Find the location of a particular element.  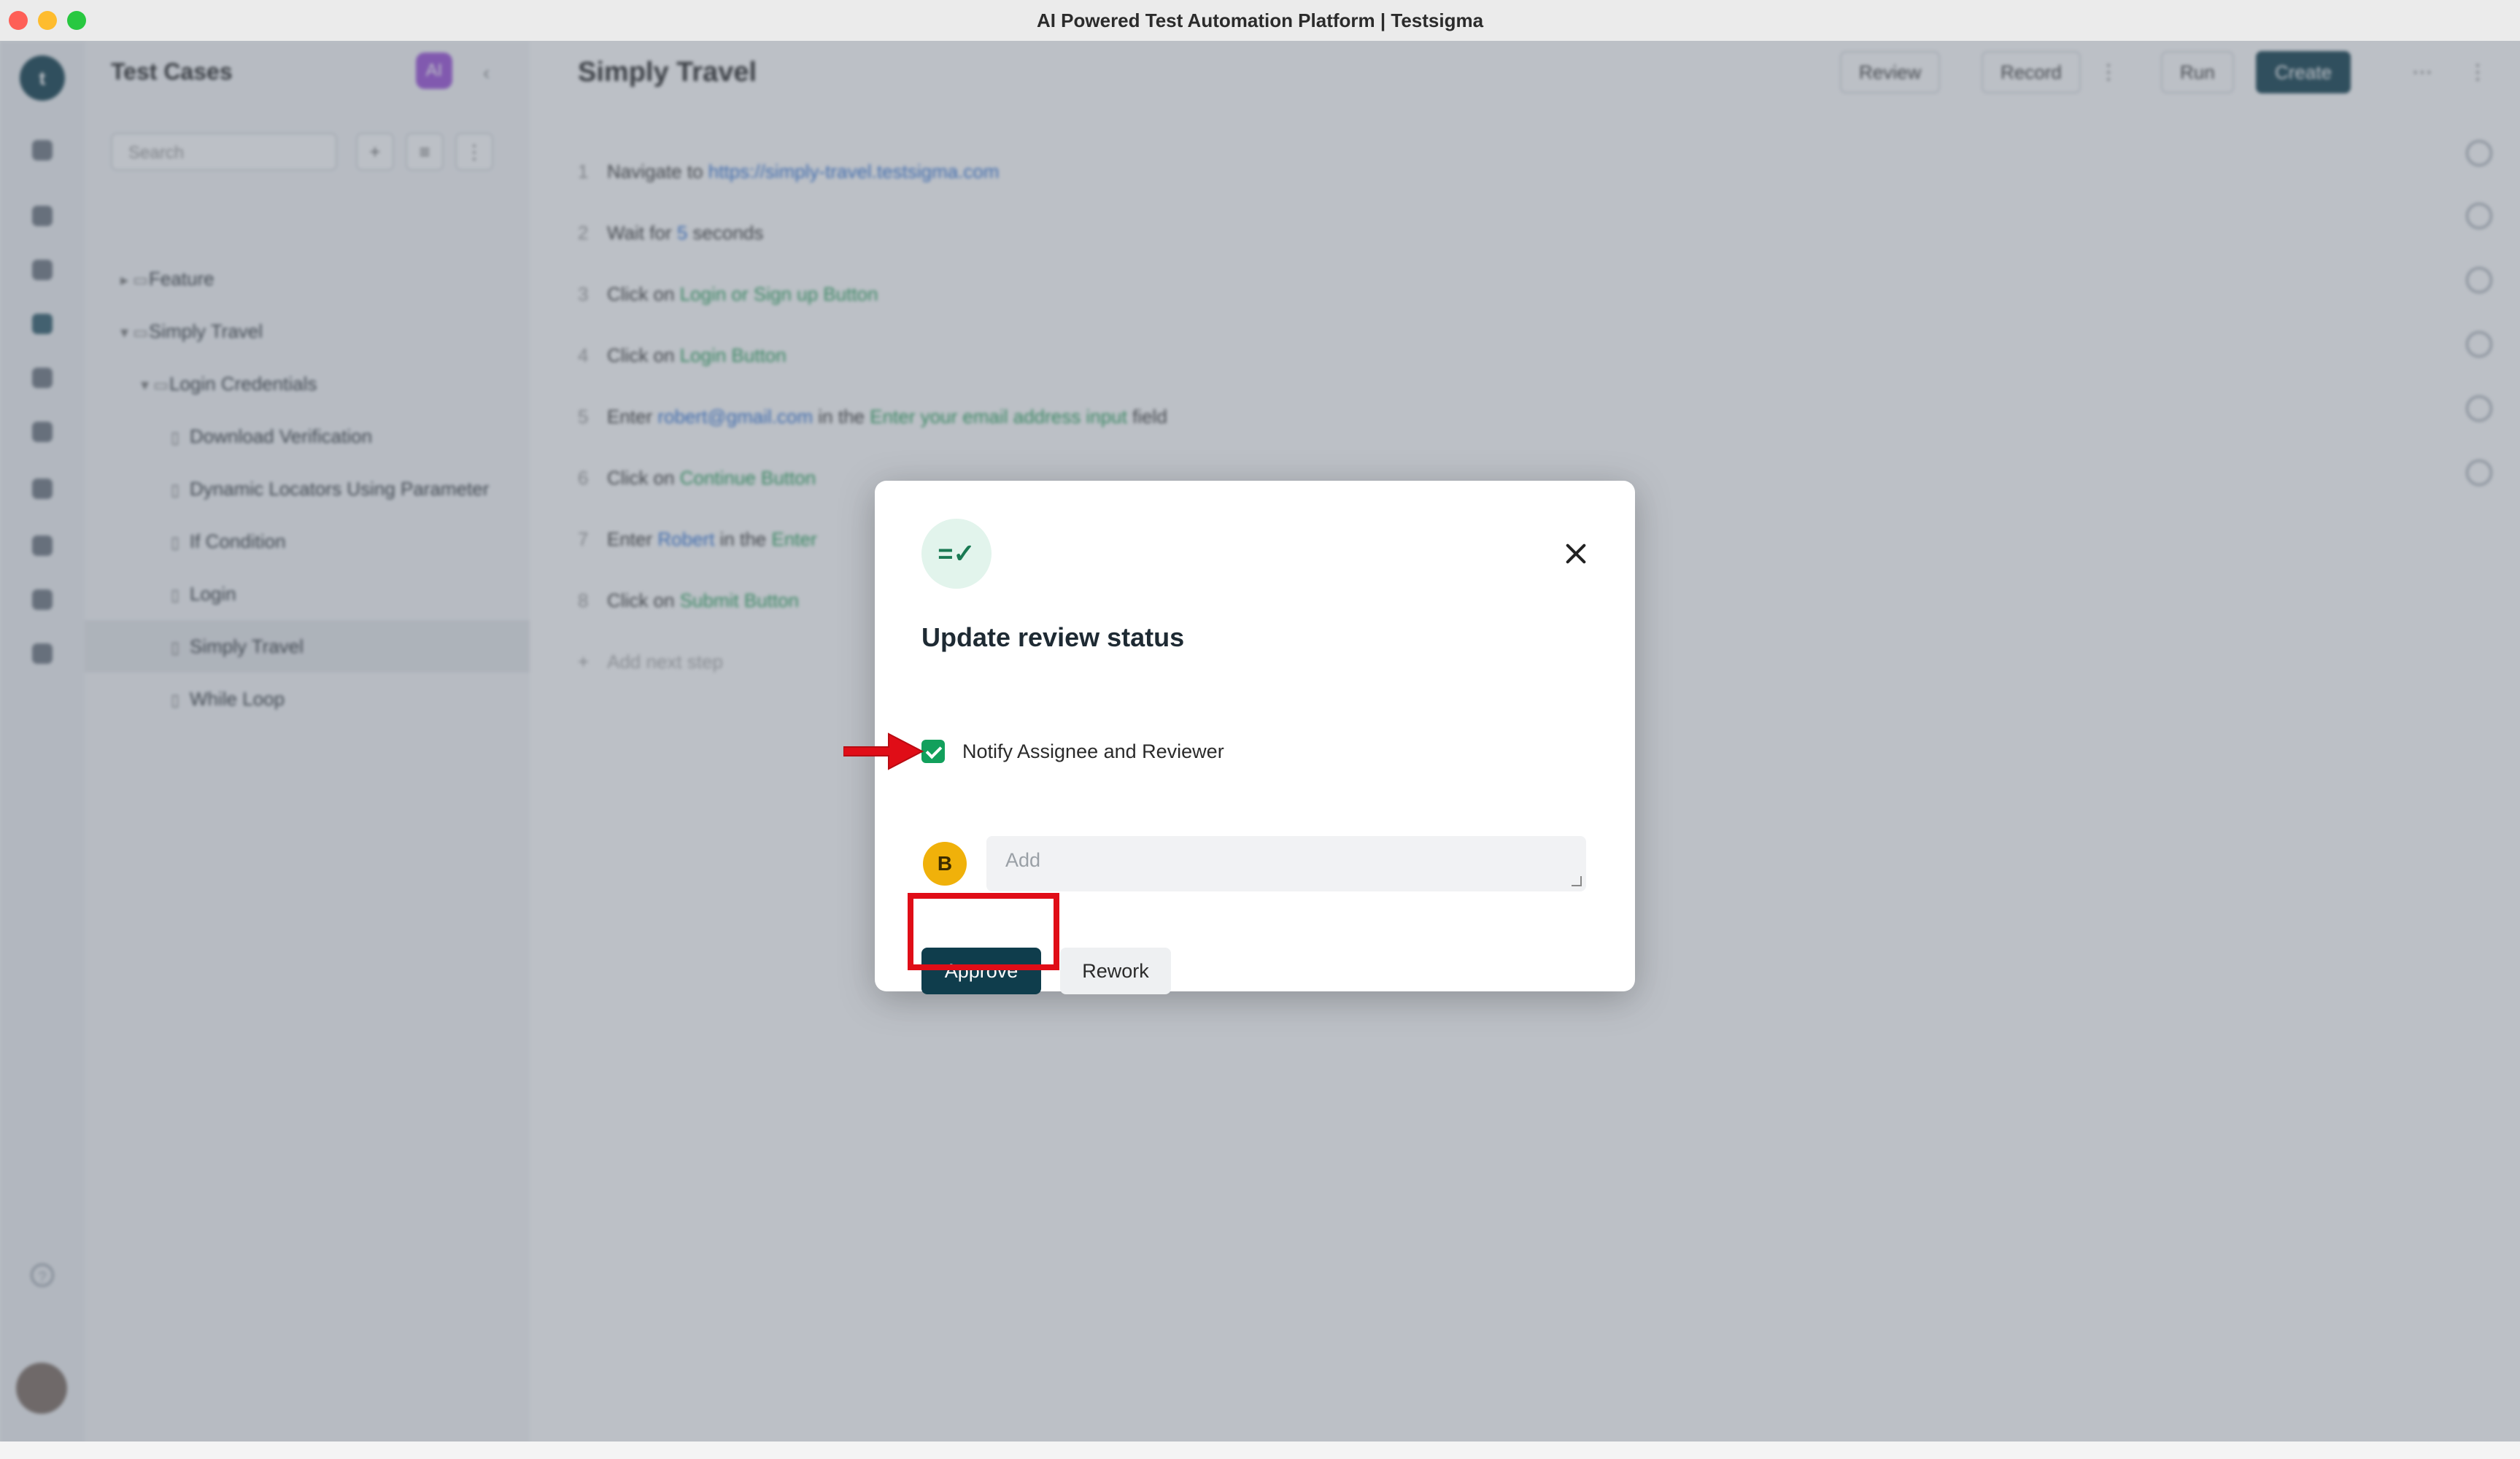

bottom-edge is located at coordinates (1260, 1450).